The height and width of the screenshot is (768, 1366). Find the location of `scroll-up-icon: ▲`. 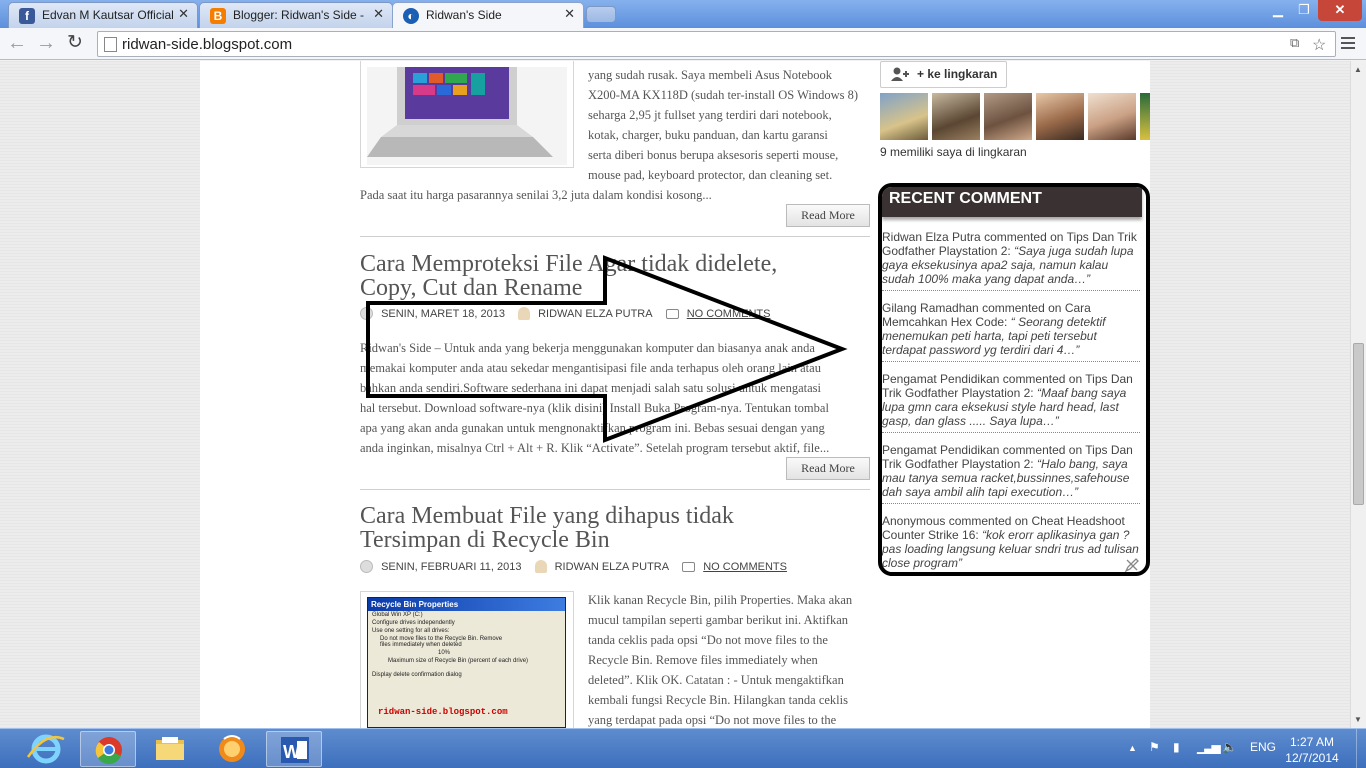

scroll-up-icon: ▲ is located at coordinates (1358, 69).